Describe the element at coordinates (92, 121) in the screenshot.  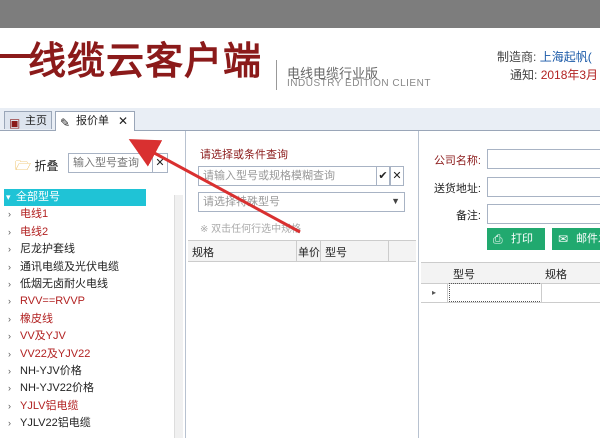
I see `tab-quote-label: 报价单` at that location.